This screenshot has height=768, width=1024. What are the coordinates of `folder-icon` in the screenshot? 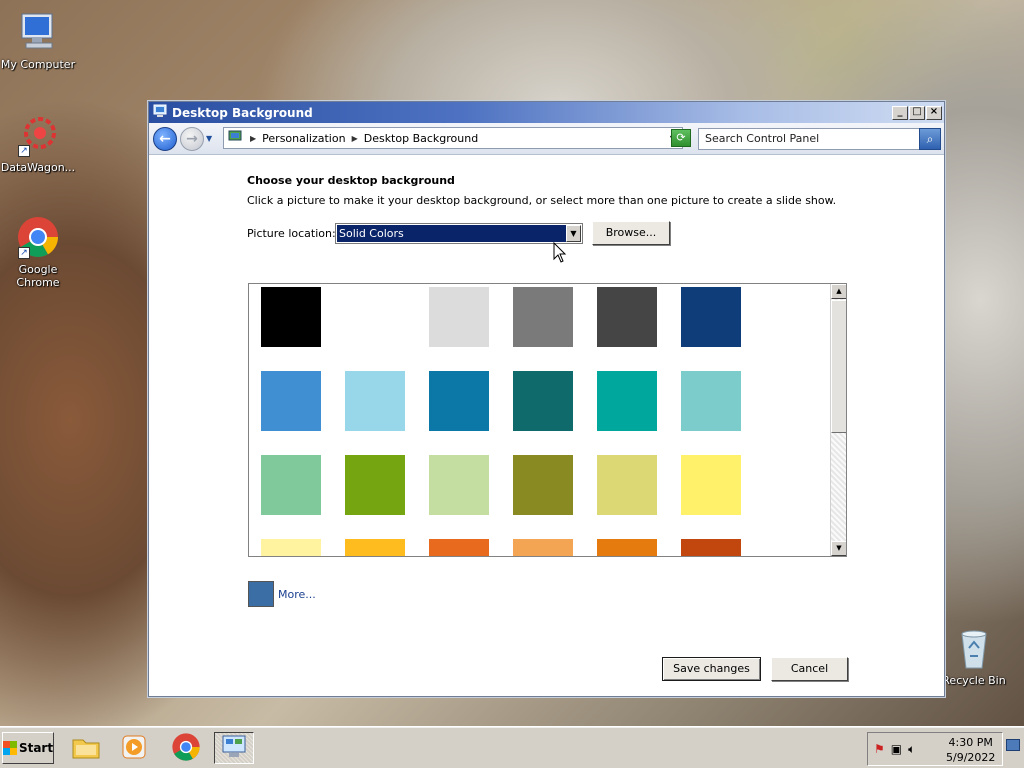 It's located at (86, 748).